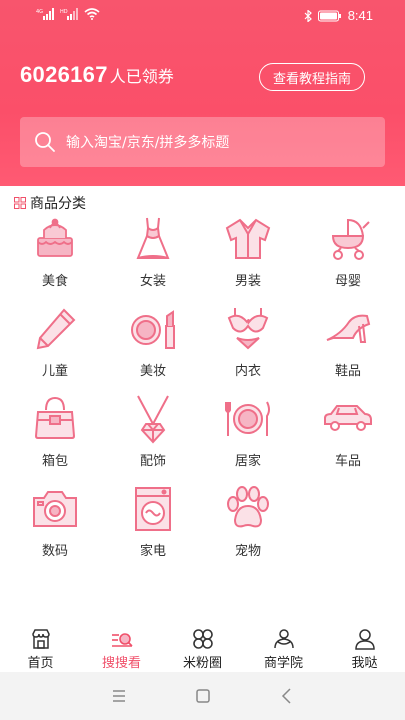  I want to click on stroller-icon, so click(350, 239).